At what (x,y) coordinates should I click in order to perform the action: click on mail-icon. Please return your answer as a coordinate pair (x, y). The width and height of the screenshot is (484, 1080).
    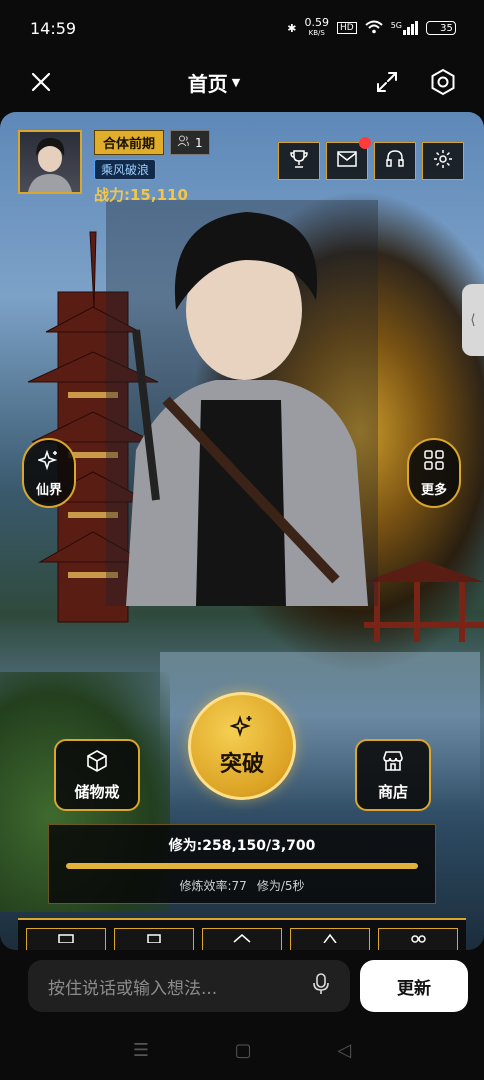
    Looking at the image, I should click on (347, 161).